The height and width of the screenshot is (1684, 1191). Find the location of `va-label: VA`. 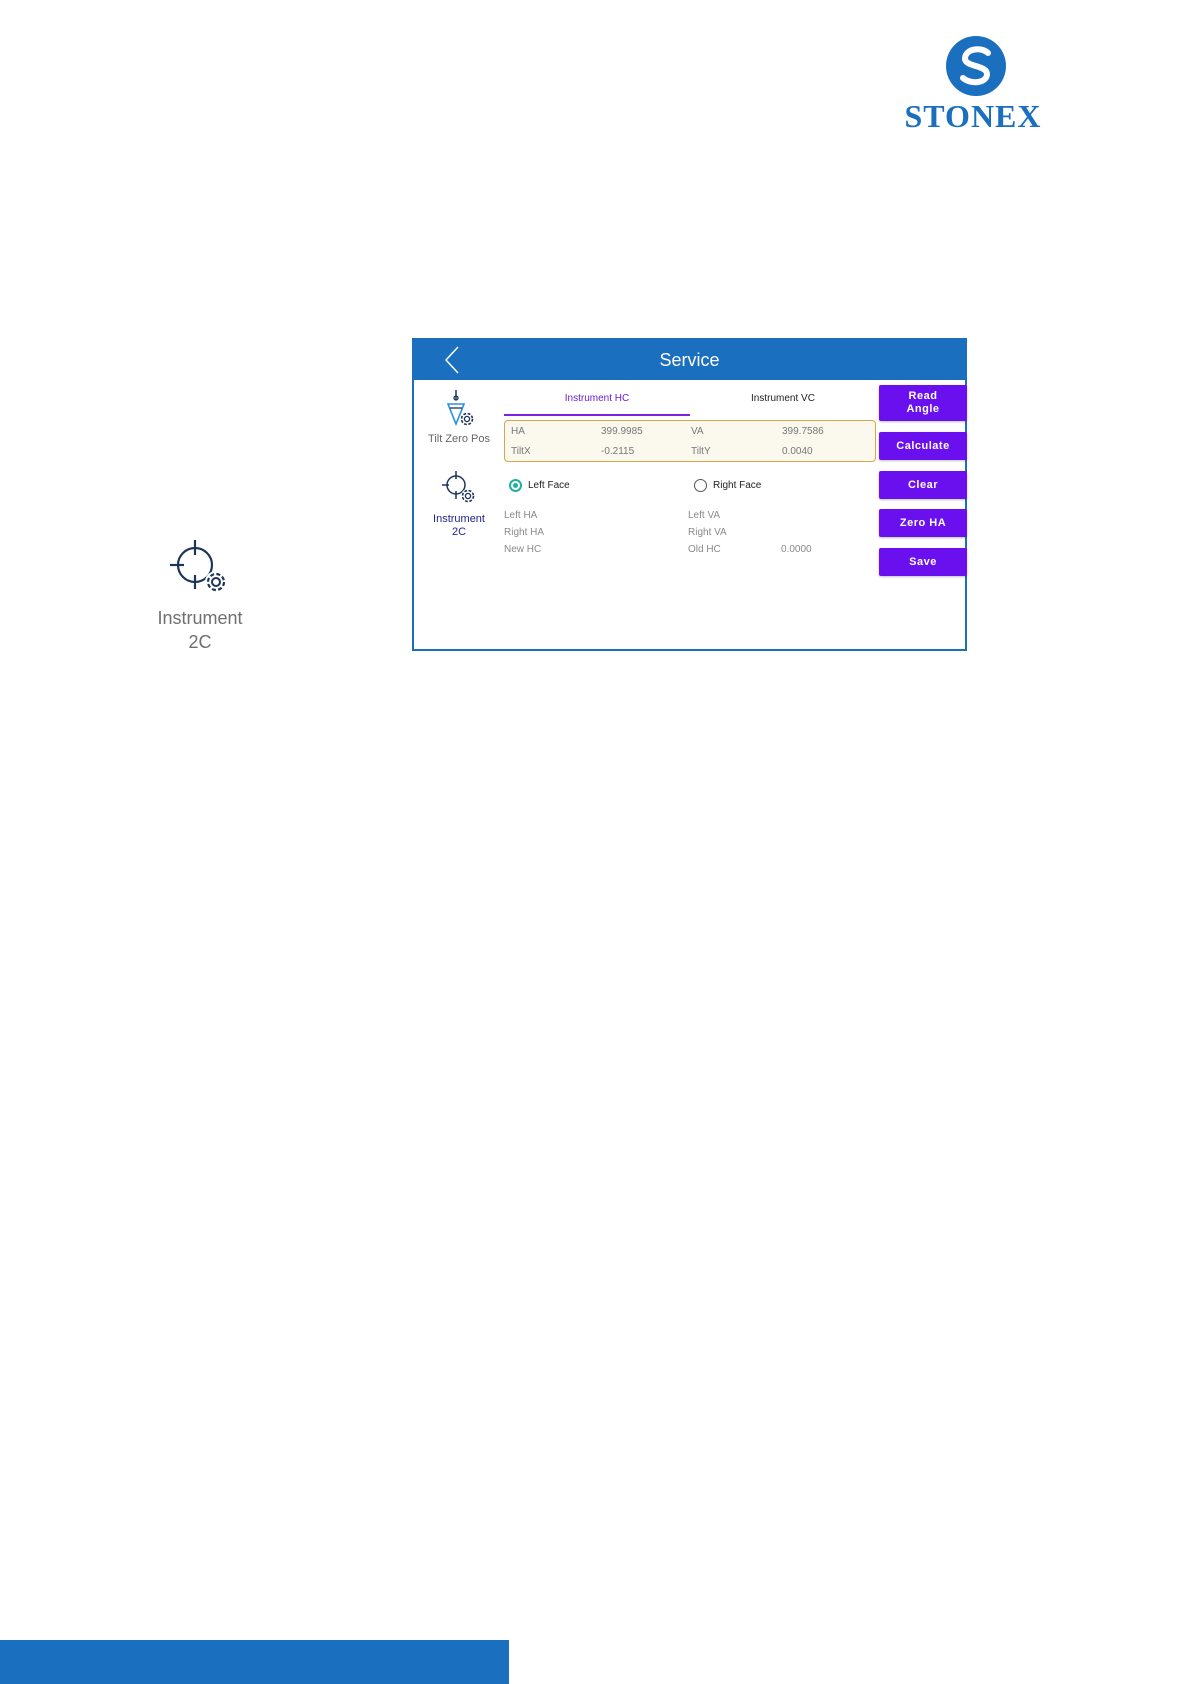

va-label: VA is located at coordinates (697, 431).